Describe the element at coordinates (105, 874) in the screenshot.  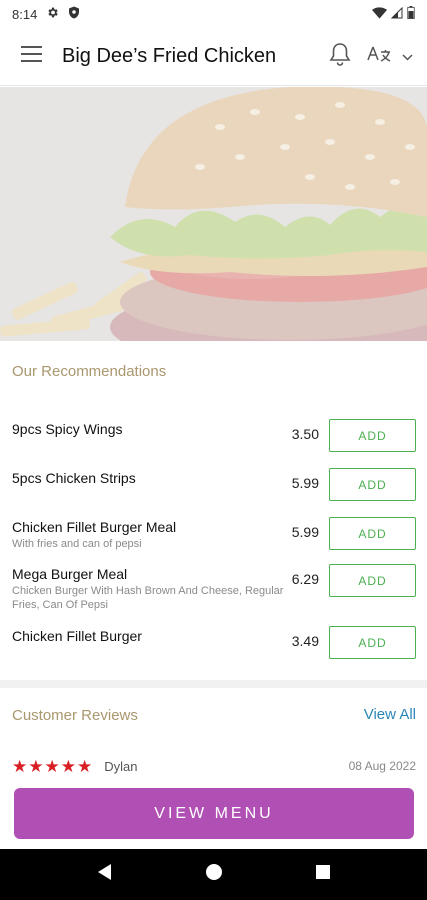
I see `back-icon` at that location.